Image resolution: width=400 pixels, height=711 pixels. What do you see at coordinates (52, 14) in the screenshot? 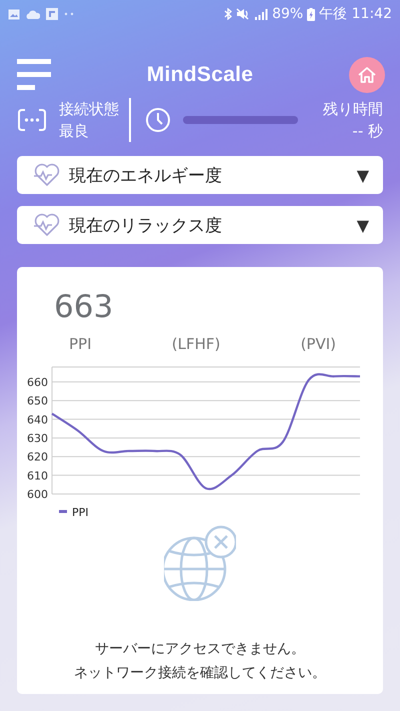
I see `app-icon` at bounding box center [52, 14].